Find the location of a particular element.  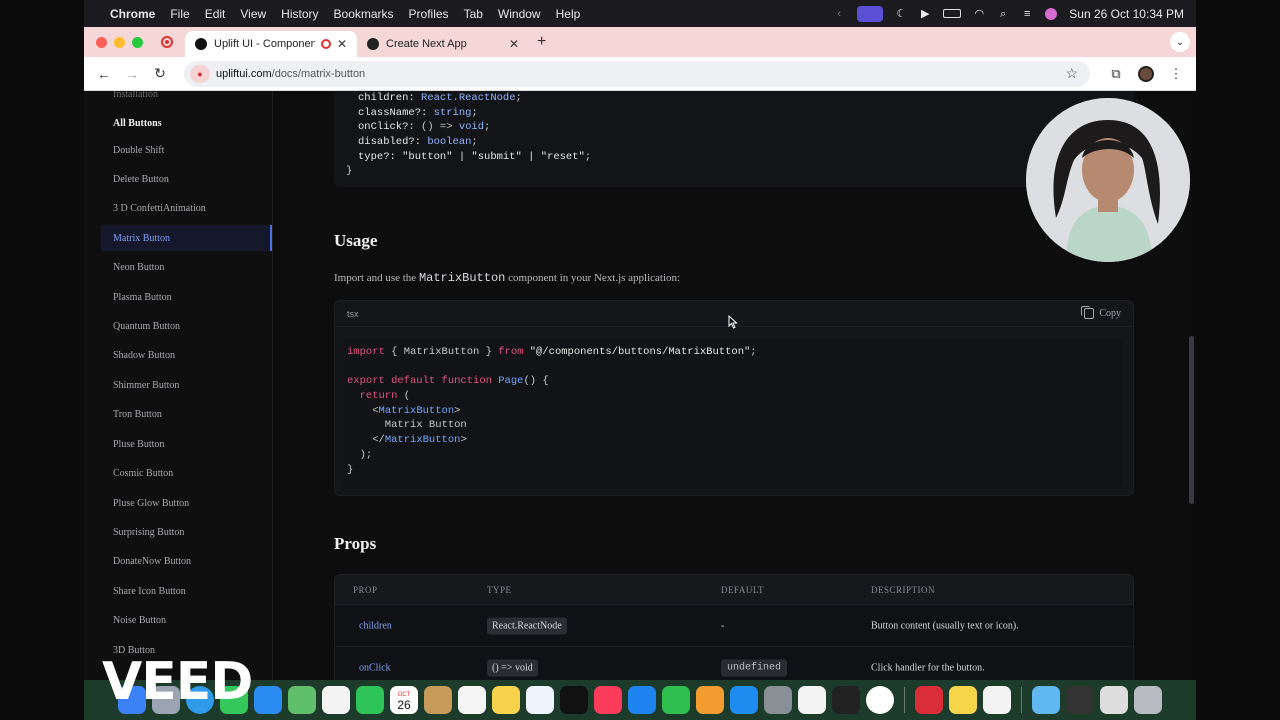

menu-file: File is located at coordinates (179, 14).